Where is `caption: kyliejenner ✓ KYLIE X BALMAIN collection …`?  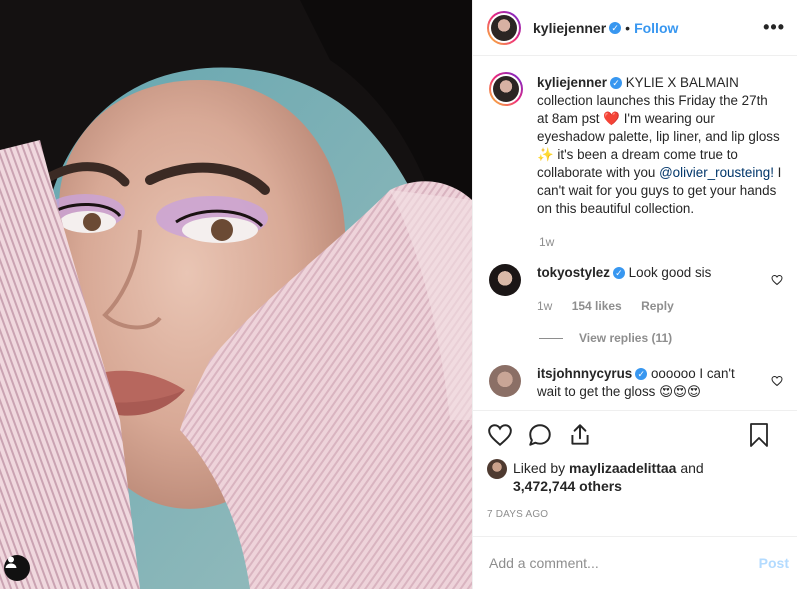
caption: kyliejenner ✓ KYLIE X BALMAIN collection … is located at coordinates (637, 145).